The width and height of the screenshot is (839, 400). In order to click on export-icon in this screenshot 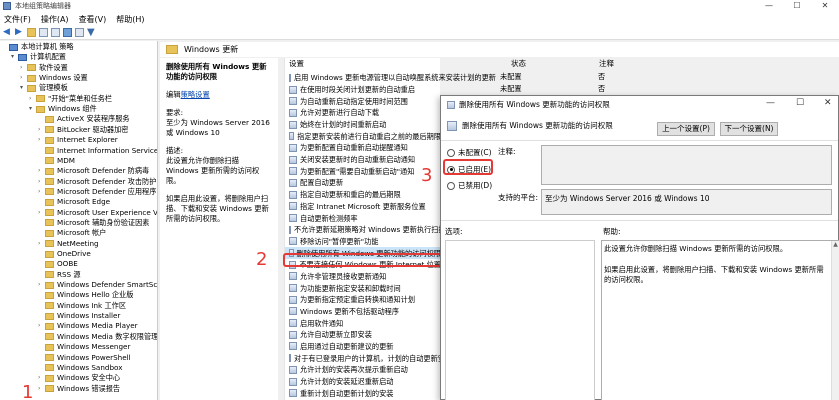, I will do `click(55, 32)`.